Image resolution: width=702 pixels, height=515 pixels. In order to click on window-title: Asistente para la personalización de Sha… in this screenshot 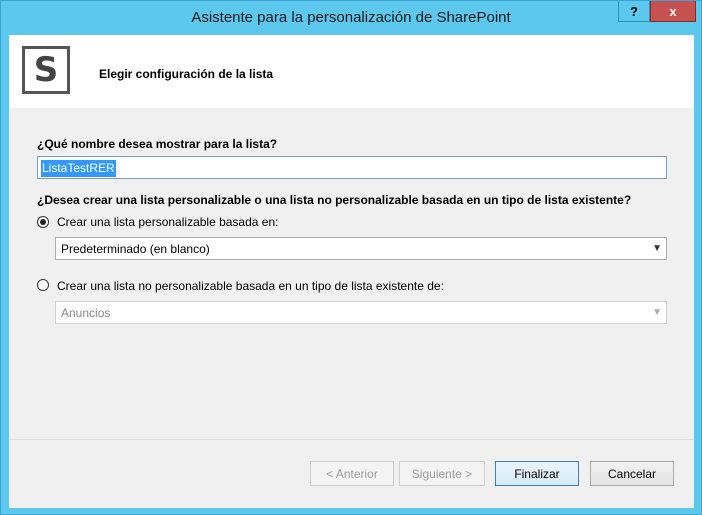, I will do `click(351, 17)`.